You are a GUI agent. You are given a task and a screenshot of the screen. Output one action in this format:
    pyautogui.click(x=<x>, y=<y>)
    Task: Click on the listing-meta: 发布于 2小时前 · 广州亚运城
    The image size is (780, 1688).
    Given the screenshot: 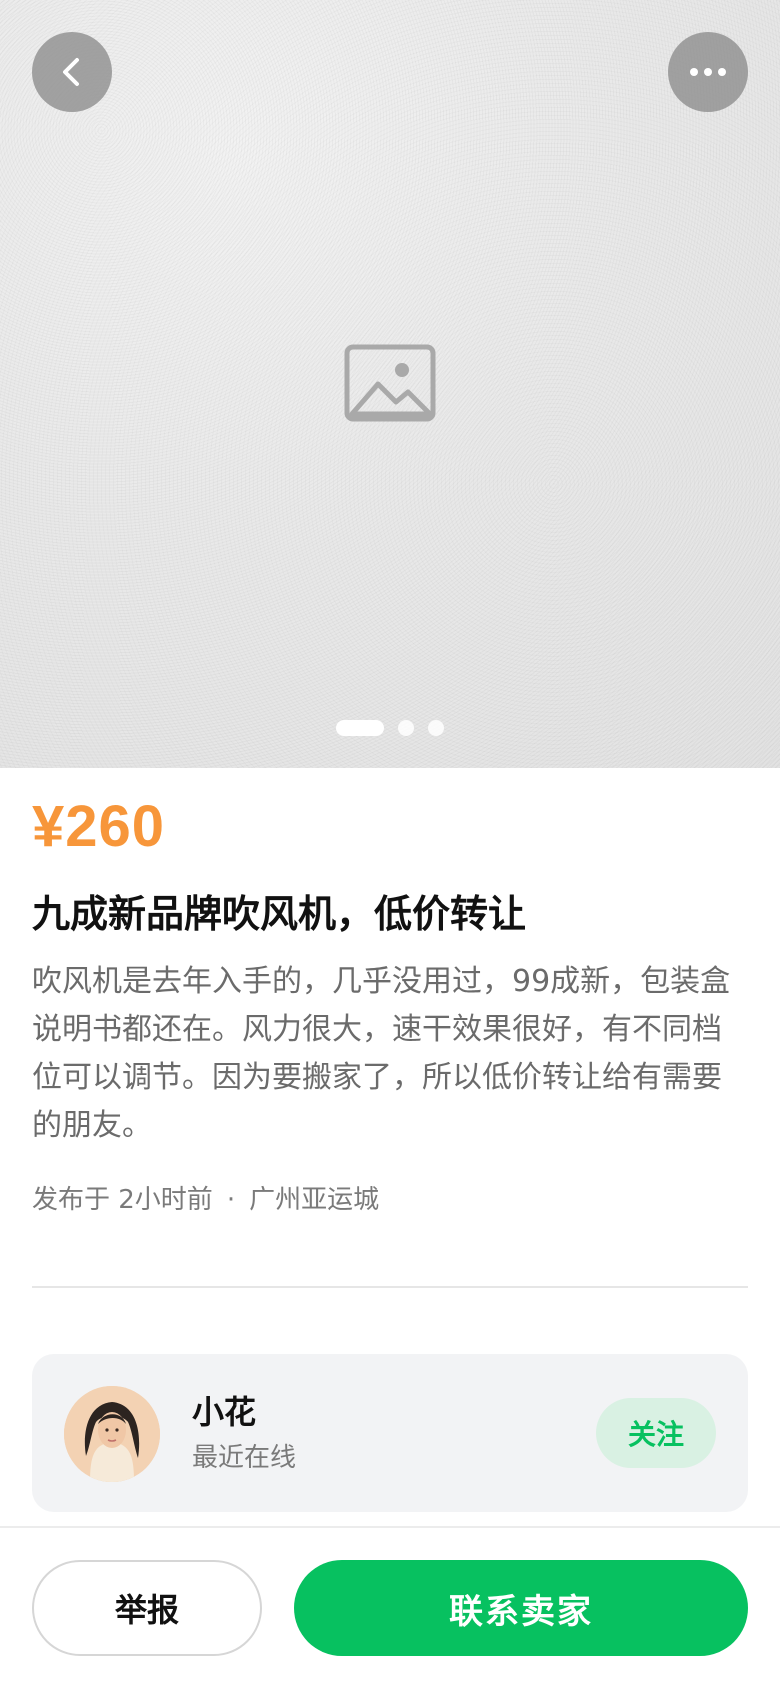 What is the action you would take?
    pyautogui.click(x=205, y=1200)
    